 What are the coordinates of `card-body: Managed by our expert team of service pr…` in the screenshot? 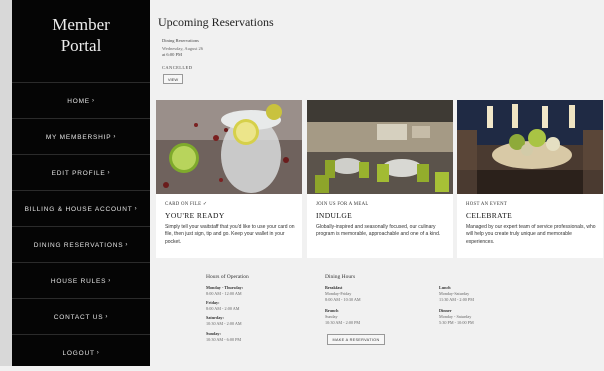 It's located at (531, 234).